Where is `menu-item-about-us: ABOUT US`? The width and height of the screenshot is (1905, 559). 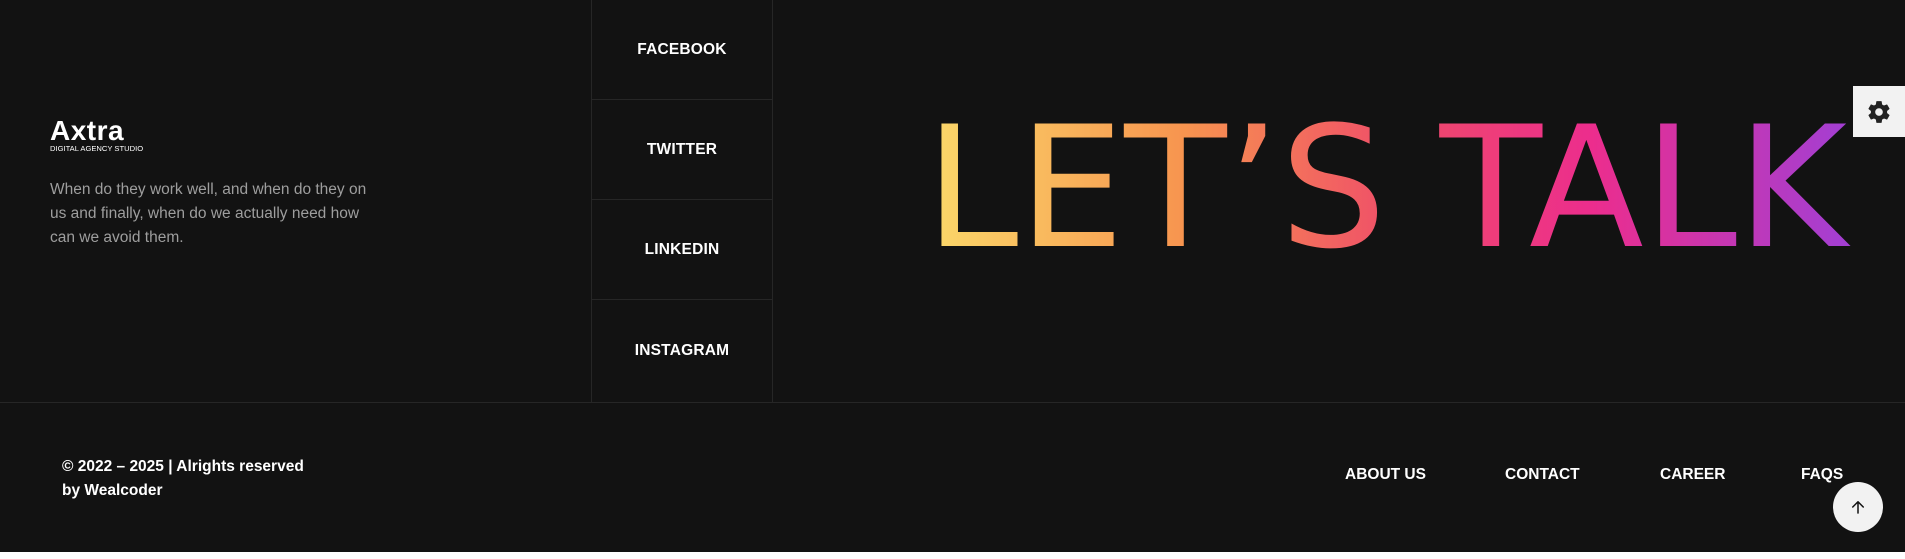
menu-item-about-us: ABOUT US is located at coordinates (1385, 475).